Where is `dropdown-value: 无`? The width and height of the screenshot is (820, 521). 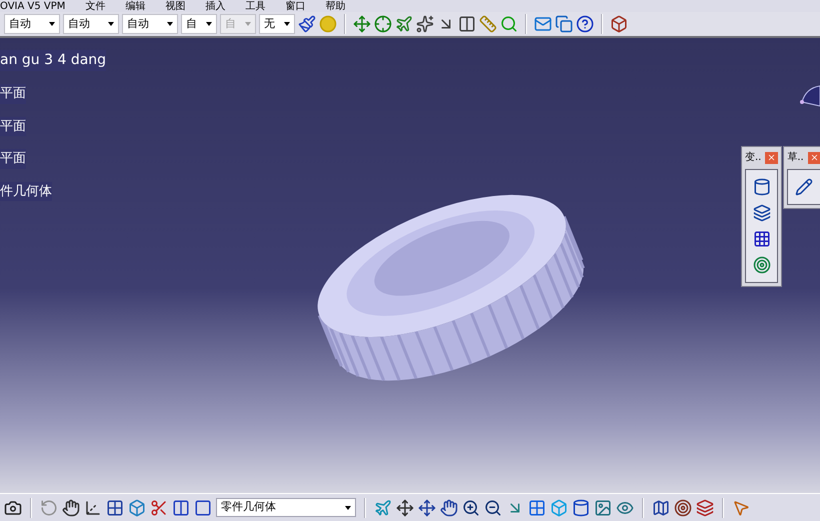
dropdown-value: 无 is located at coordinates (269, 24).